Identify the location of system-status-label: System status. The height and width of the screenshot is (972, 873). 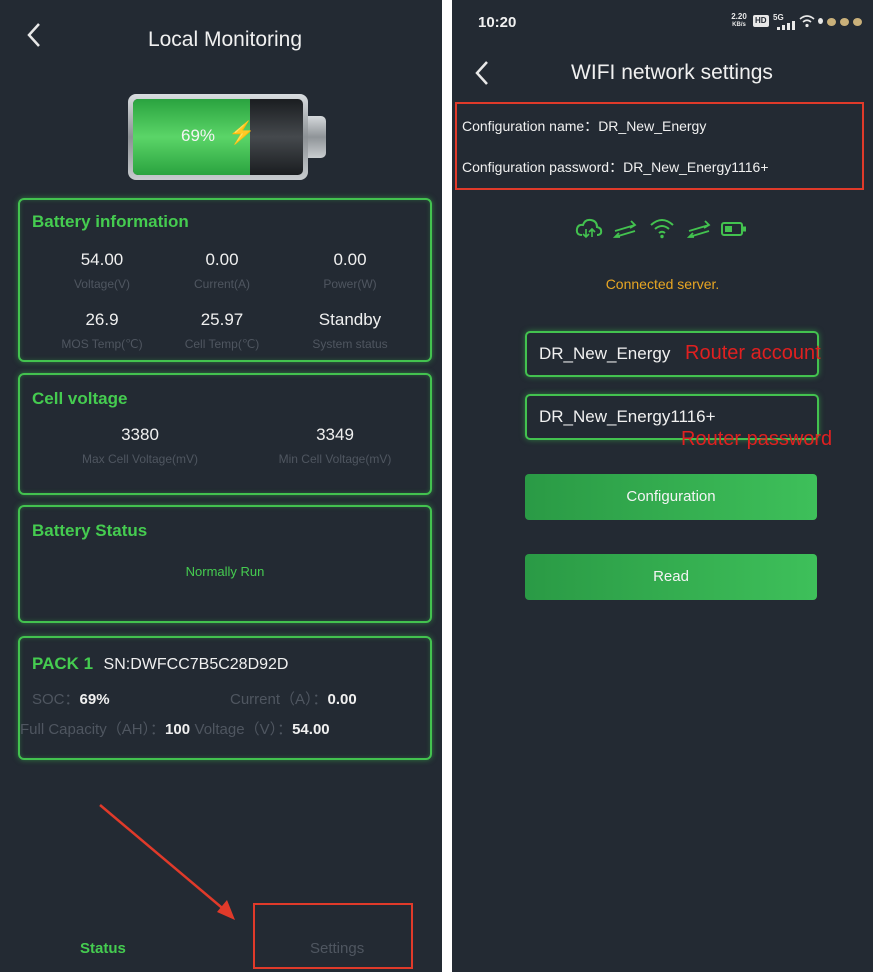
(350, 344).